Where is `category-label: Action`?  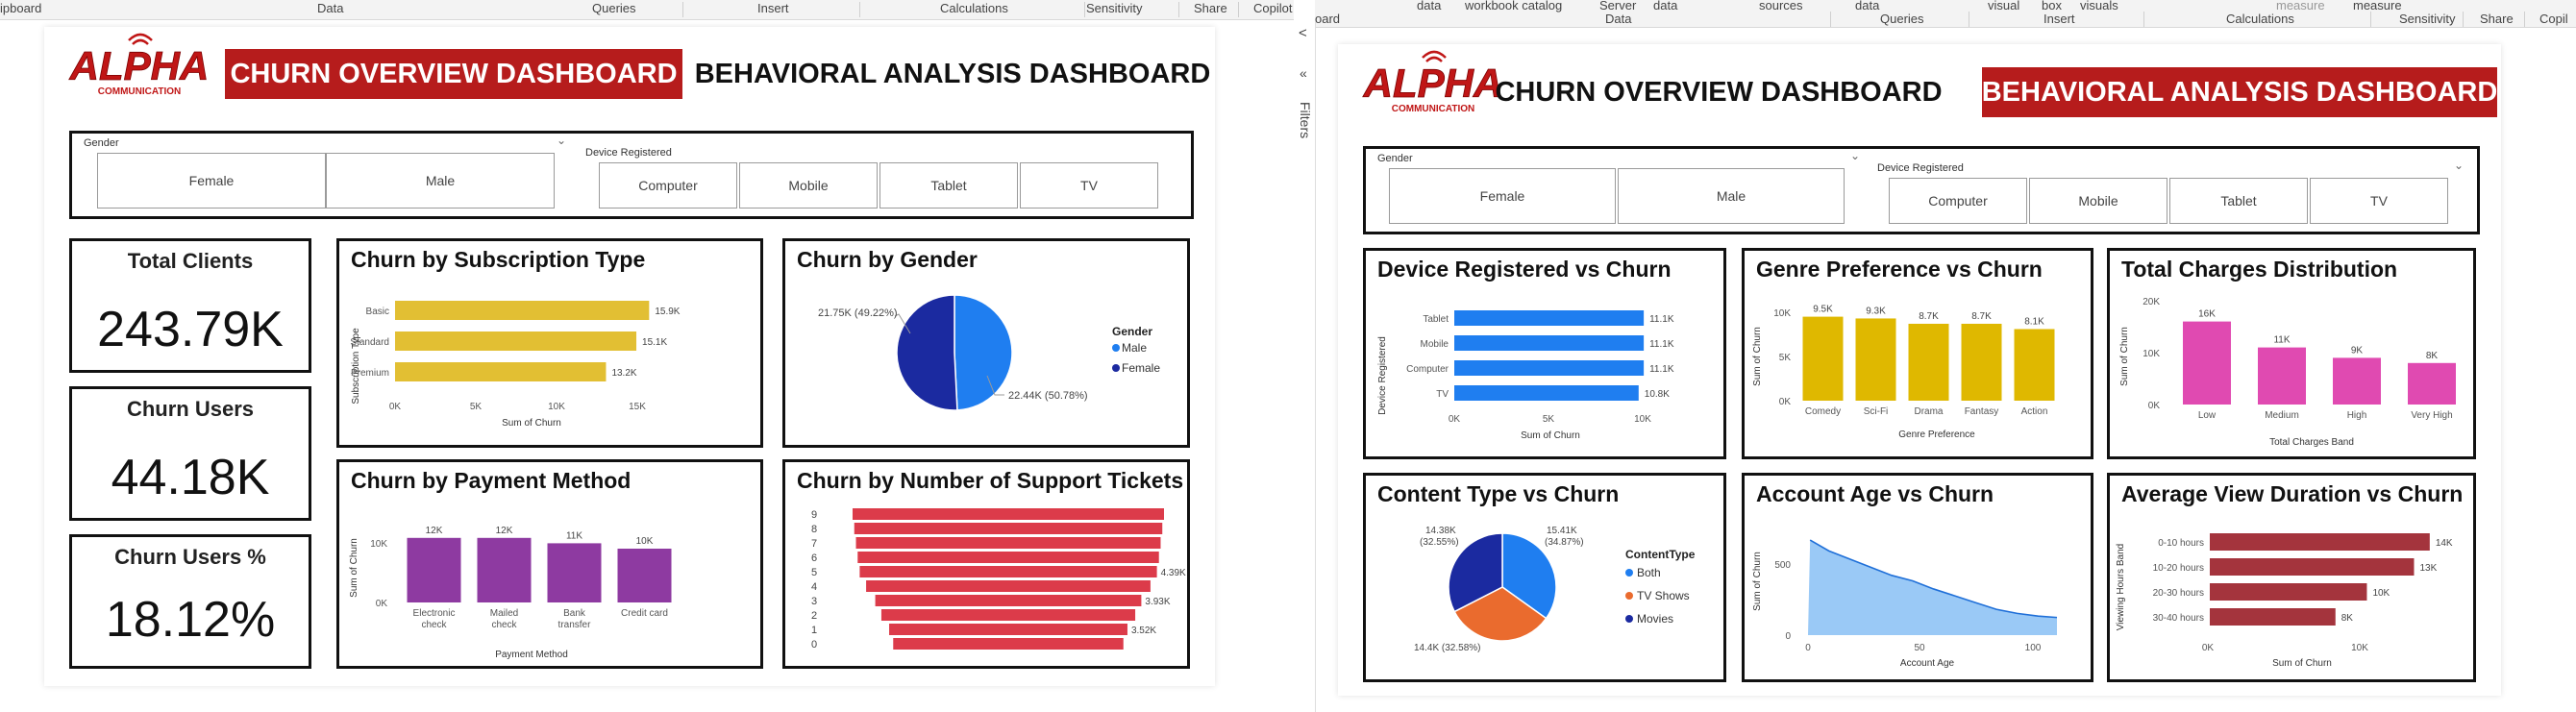 category-label: Action is located at coordinates (2034, 411).